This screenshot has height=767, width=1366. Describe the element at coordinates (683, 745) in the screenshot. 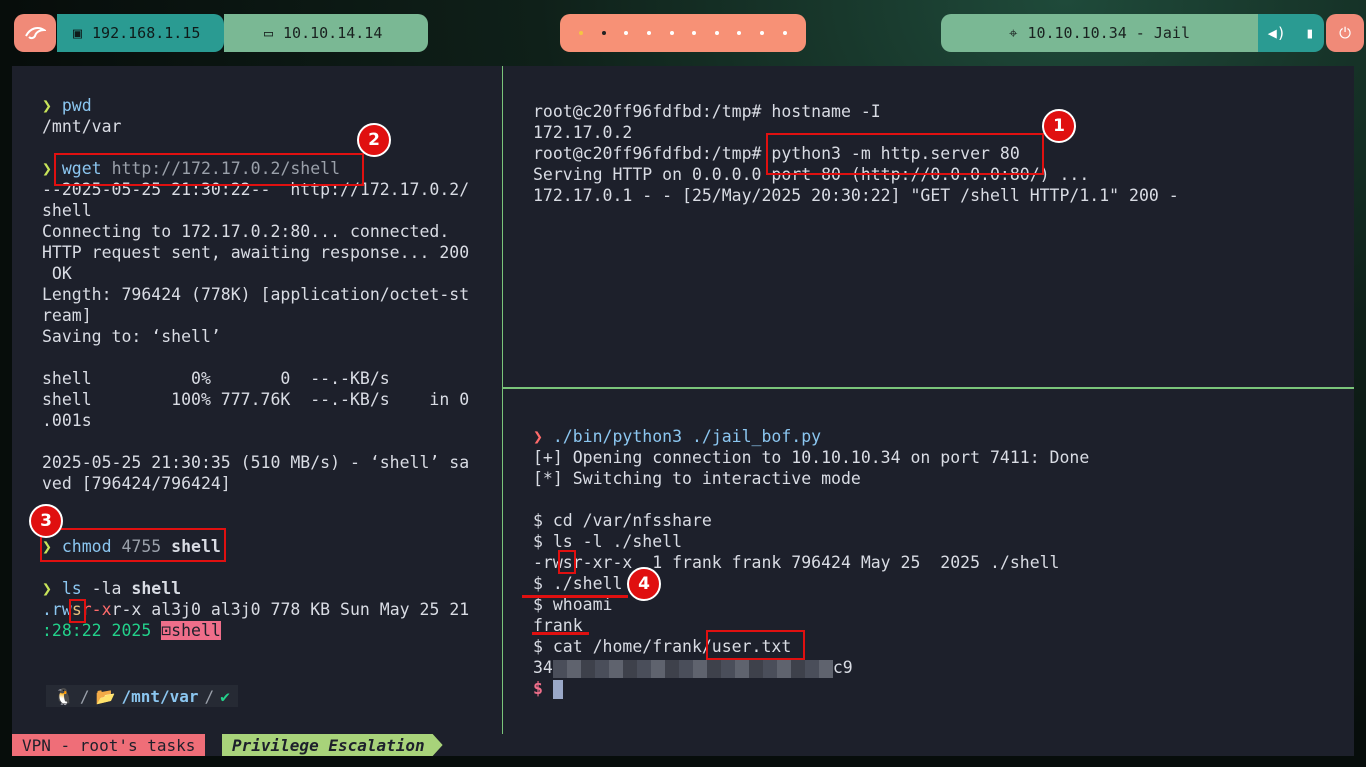

I see `tmux-status-bar: VPN - root's tasks Privilege Escalation` at that location.